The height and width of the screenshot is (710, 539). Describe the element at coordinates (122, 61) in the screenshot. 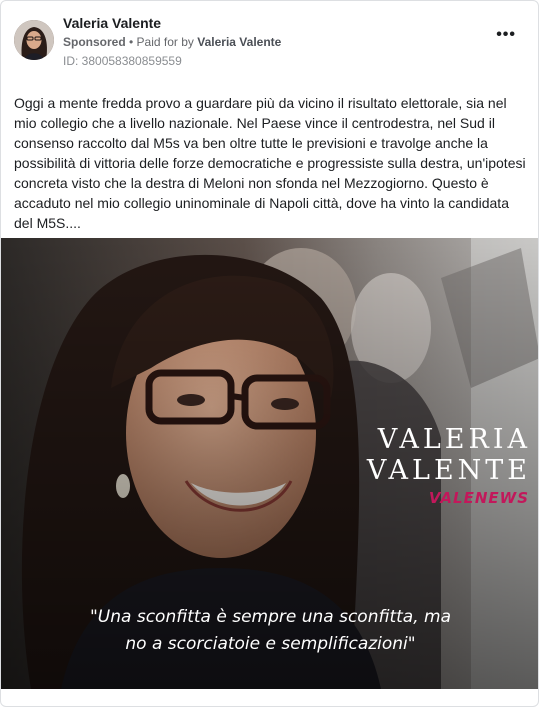

I see `ad-id: ID: 380058380859559` at that location.